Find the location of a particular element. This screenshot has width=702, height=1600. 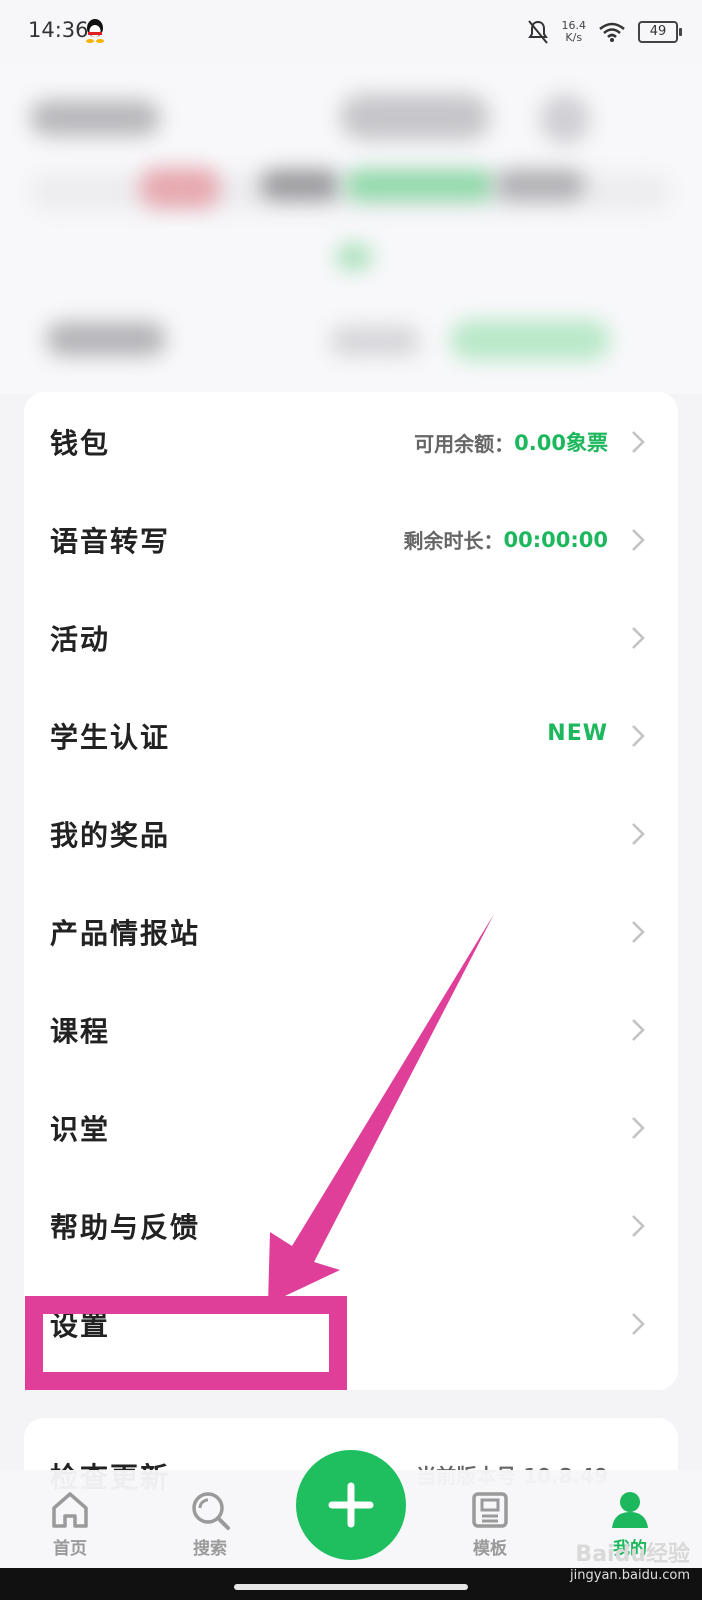

tab-search: 搜索 is located at coordinates (210, 1523).